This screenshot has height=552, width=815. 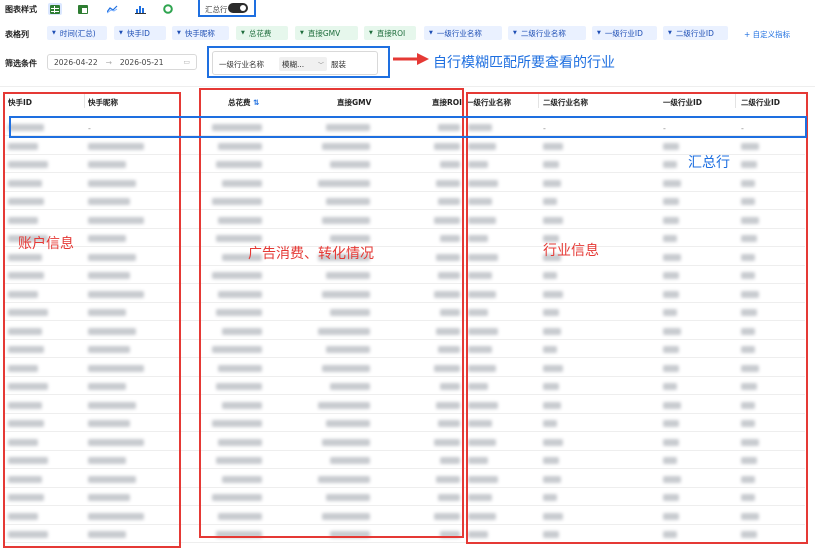 I want to click on summary-row-annotation: 汇总行, so click(x=709, y=163).